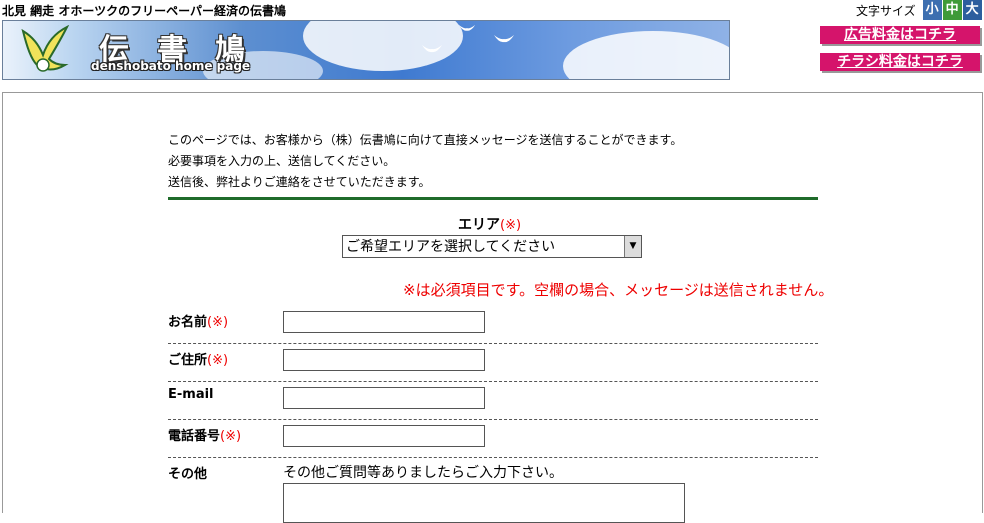 The image size is (984, 523). Describe the element at coordinates (932, 10) in the screenshot. I see `font-size-small-button: 小` at that location.